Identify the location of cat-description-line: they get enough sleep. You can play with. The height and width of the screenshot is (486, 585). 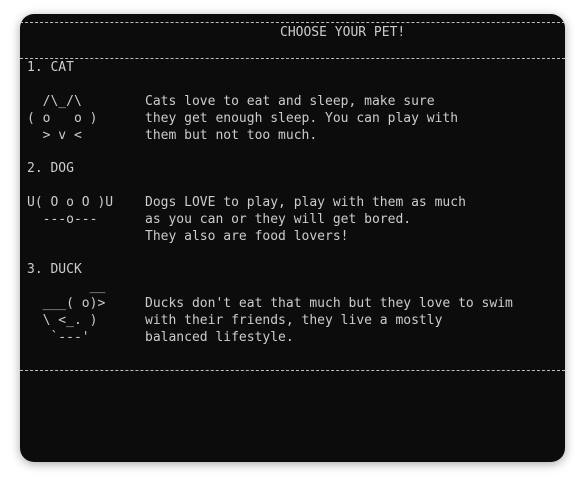
(302, 118).